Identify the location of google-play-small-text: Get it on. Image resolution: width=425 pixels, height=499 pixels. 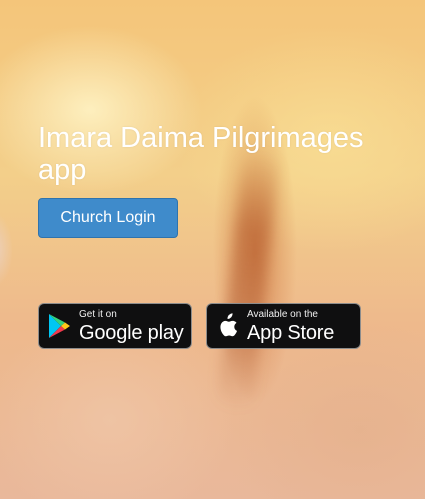
(98, 314).